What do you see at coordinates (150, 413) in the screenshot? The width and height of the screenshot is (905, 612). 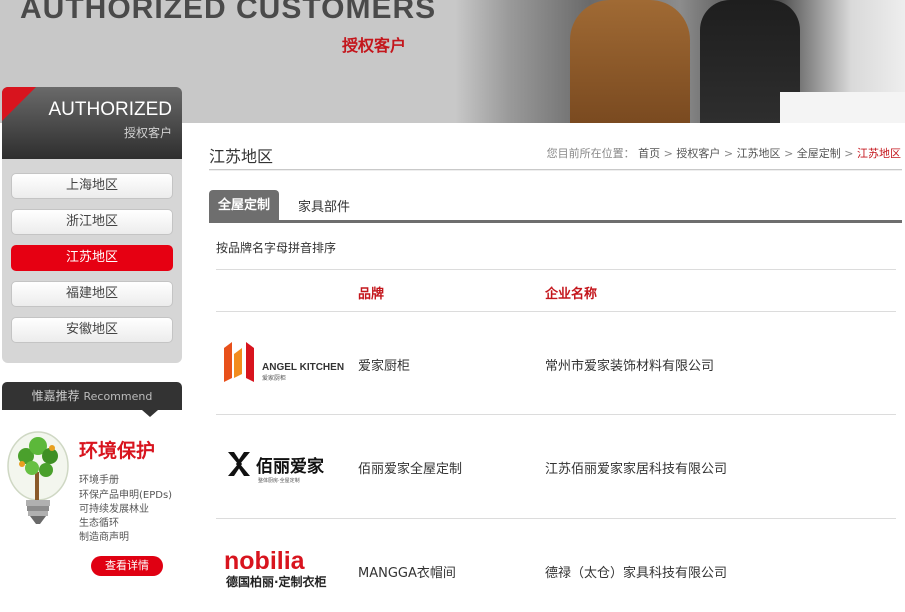 I see `recommend-arrow-decoration` at bounding box center [150, 413].